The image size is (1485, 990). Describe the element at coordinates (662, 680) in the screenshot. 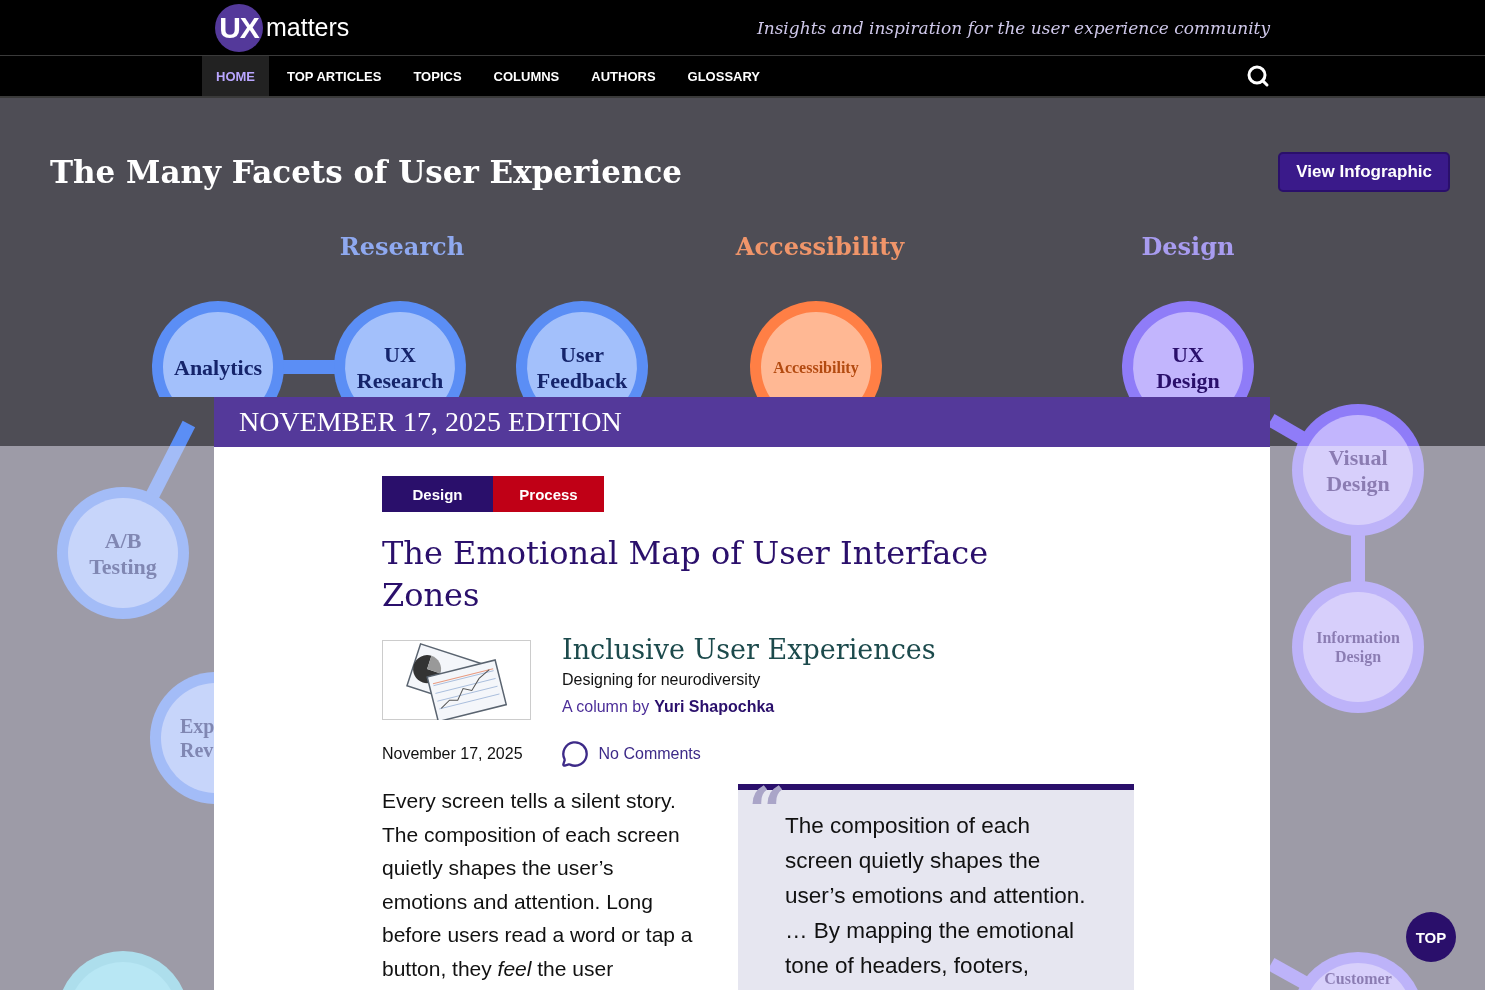

I see `column-subtitle: Designing for neurodiversity` at that location.